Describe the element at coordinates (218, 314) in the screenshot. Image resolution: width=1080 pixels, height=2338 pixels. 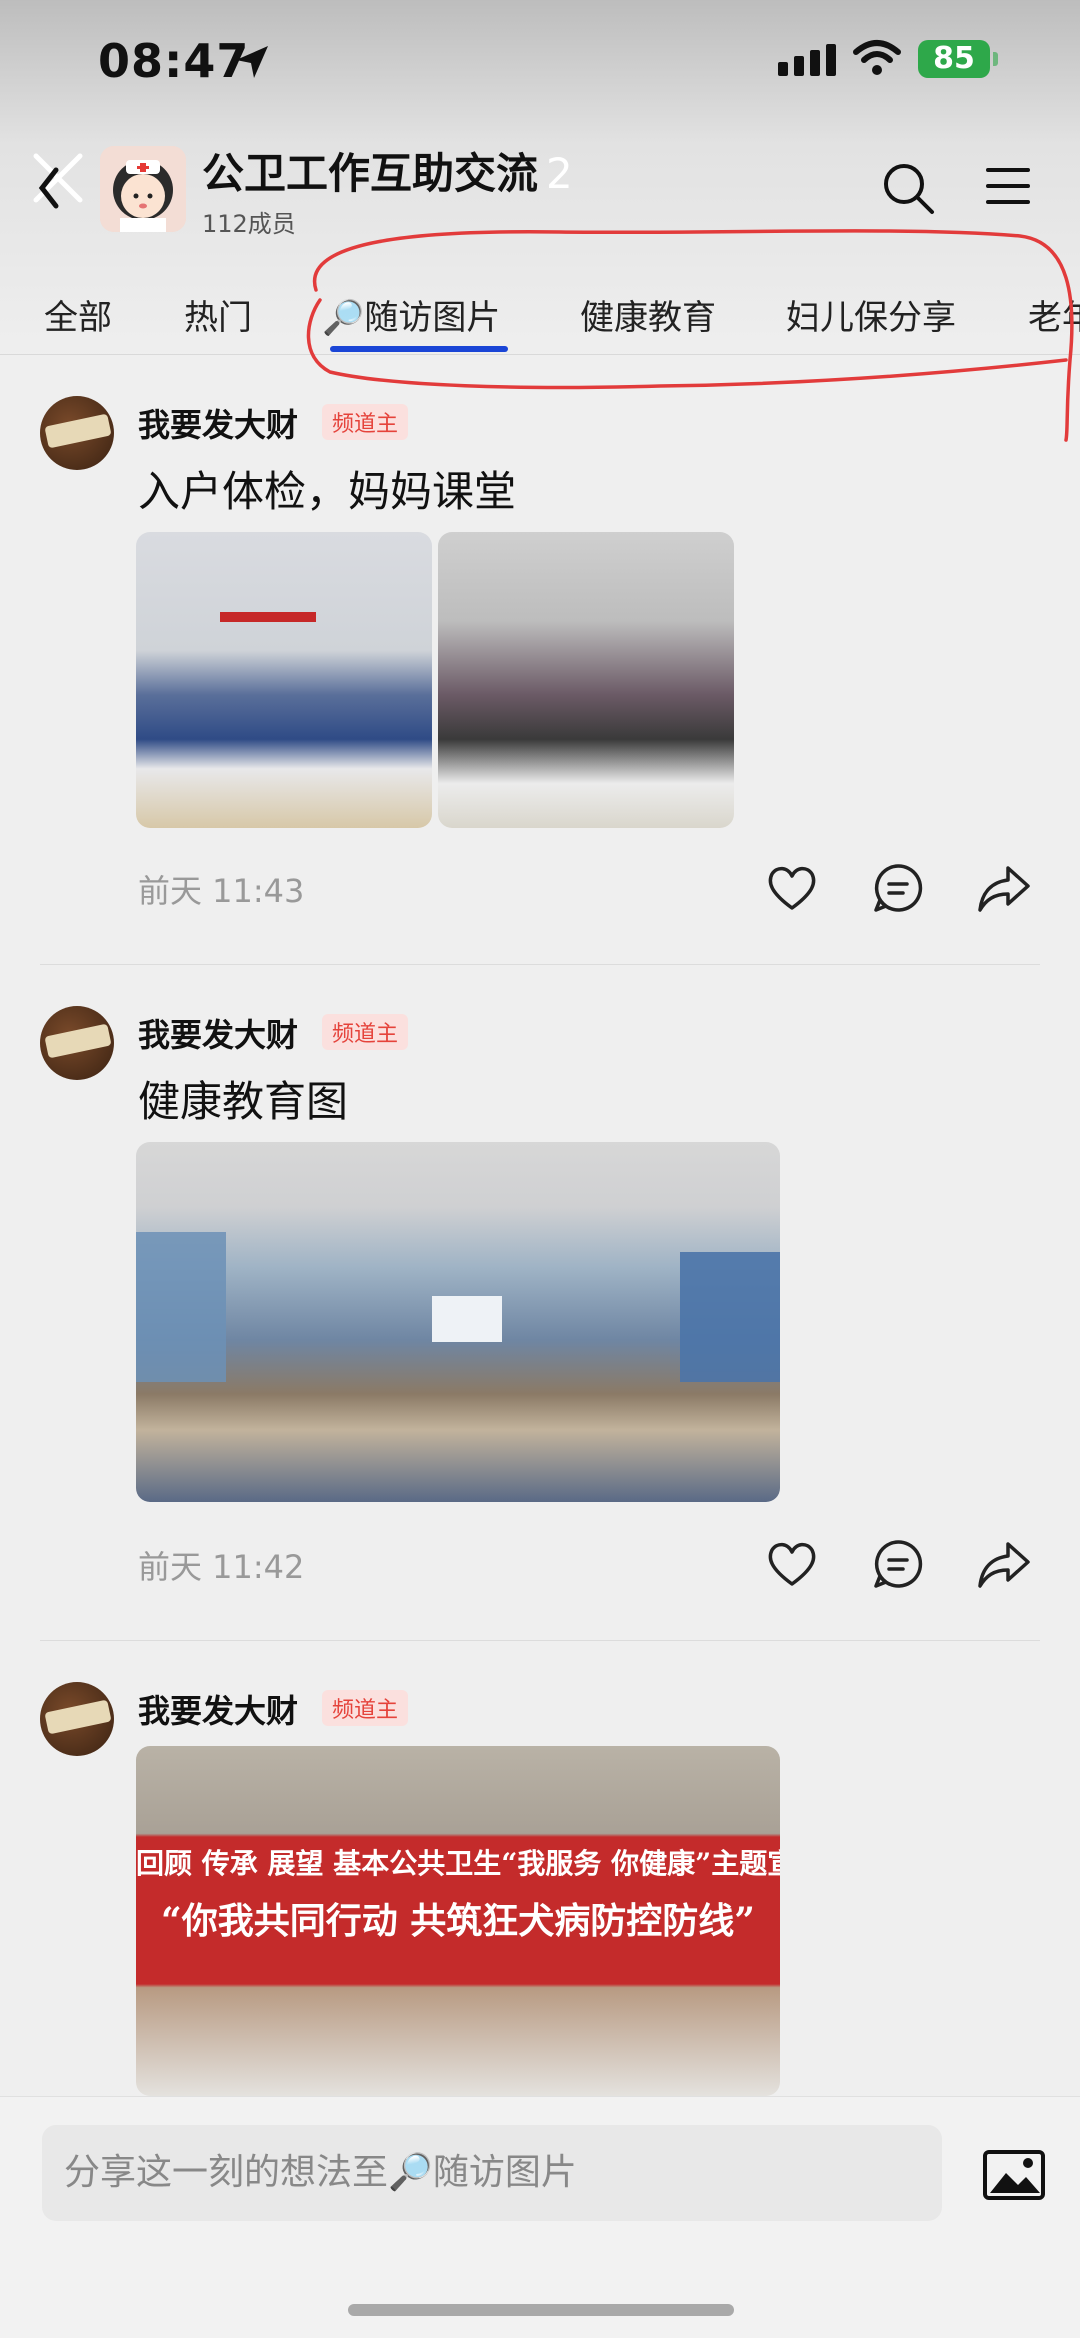
I see `tab-hot: 热门` at that location.